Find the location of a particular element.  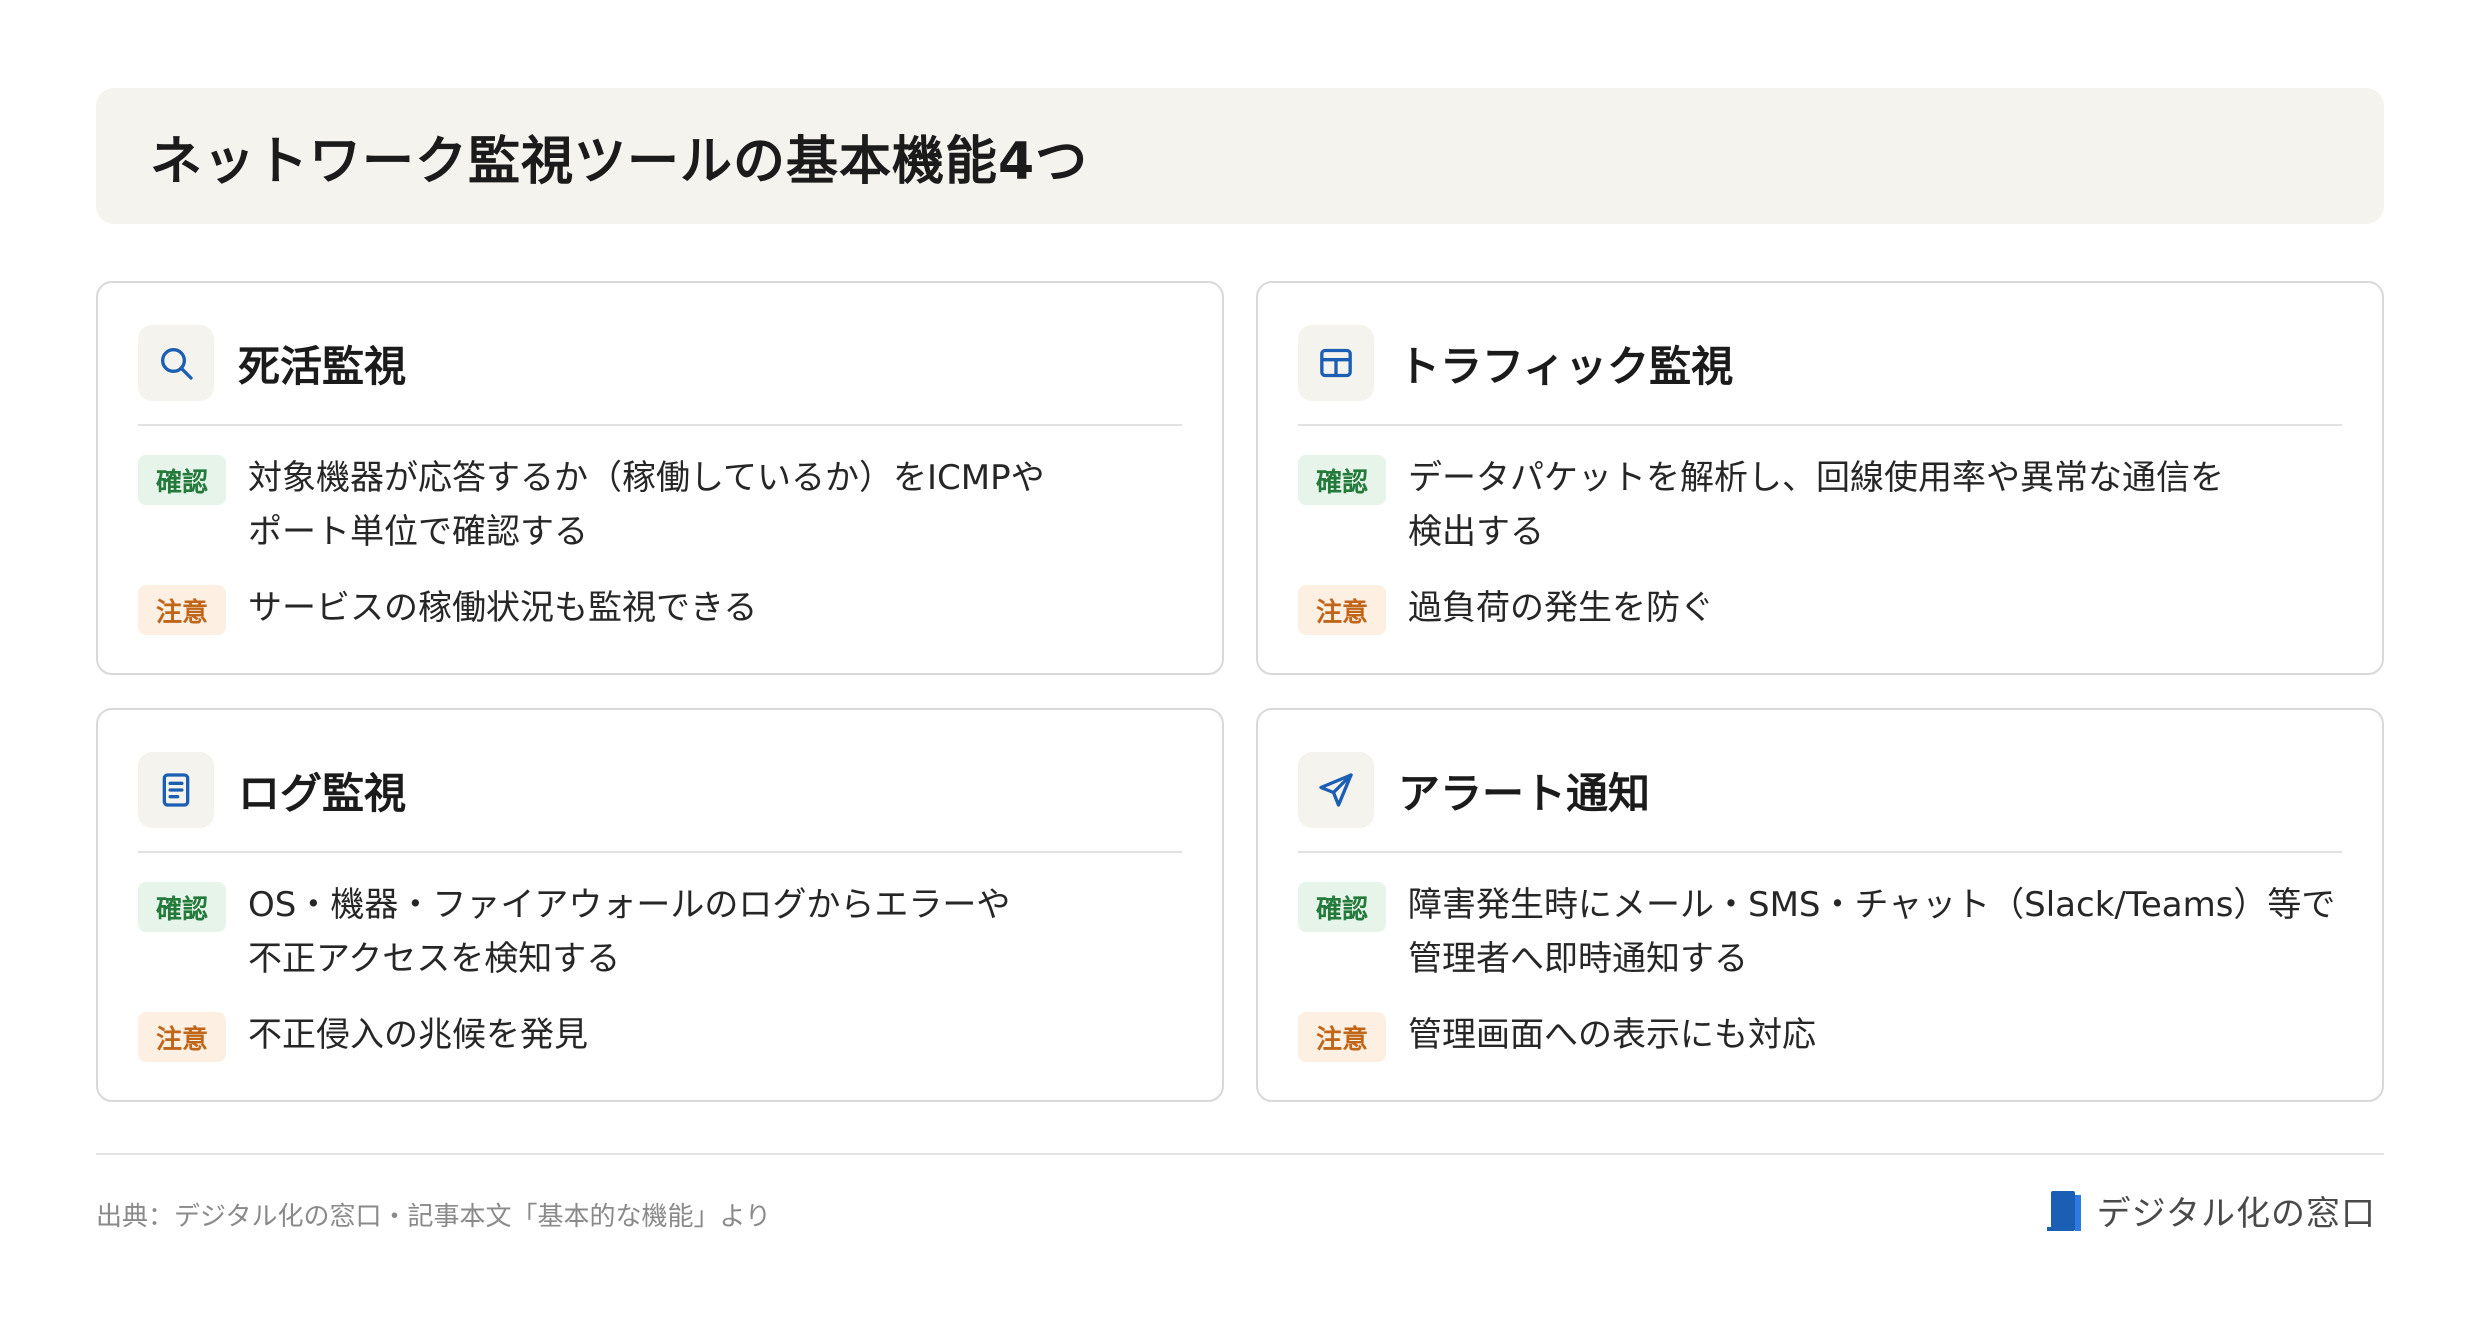

confirm-text: OS・機器・ファイアウォールのログからエラーや 不正アクセスを検知する is located at coordinates (629, 932).